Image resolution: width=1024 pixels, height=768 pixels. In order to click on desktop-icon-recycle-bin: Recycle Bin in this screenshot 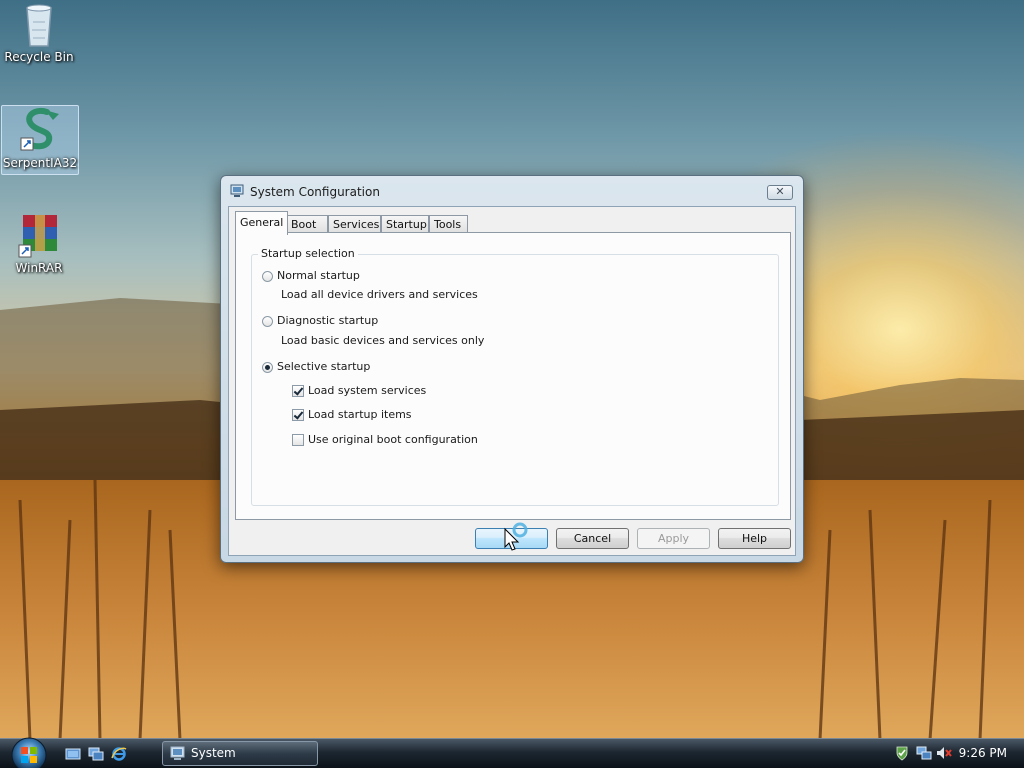, I will do `click(39, 33)`.